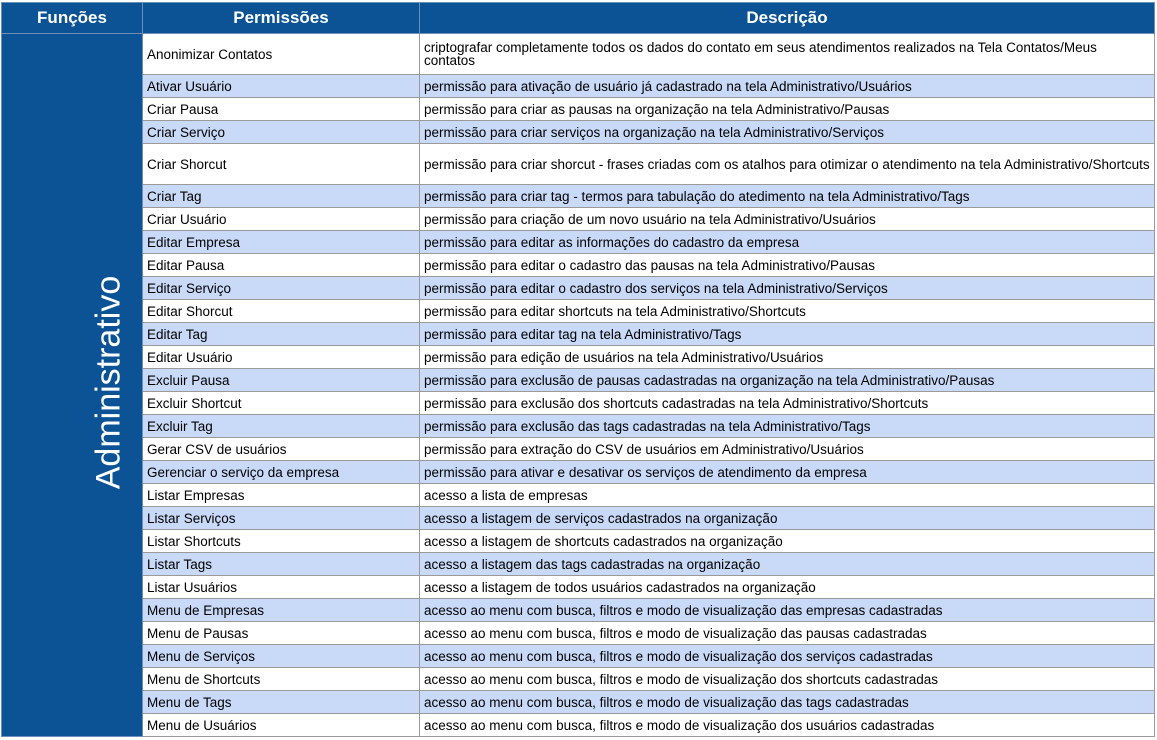 The height and width of the screenshot is (740, 1157). Describe the element at coordinates (281, 587) in the screenshot. I see `permission-cell: Listar Usuários` at that location.